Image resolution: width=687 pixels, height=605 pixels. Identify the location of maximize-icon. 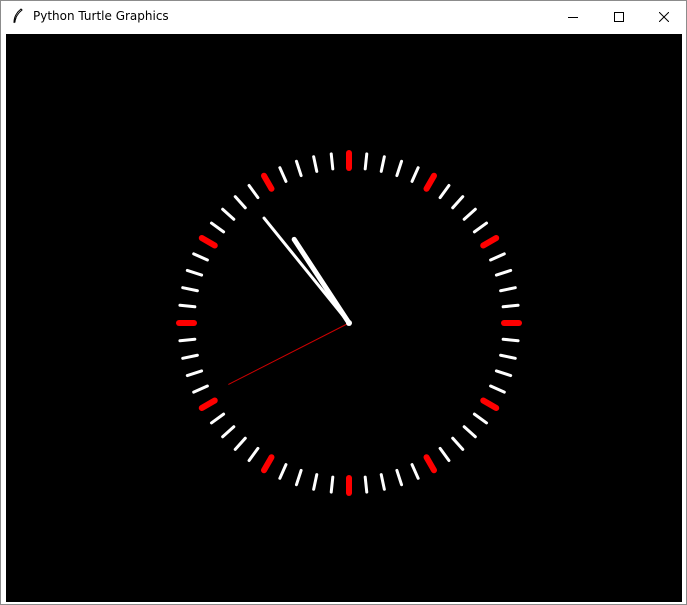
(619, 16).